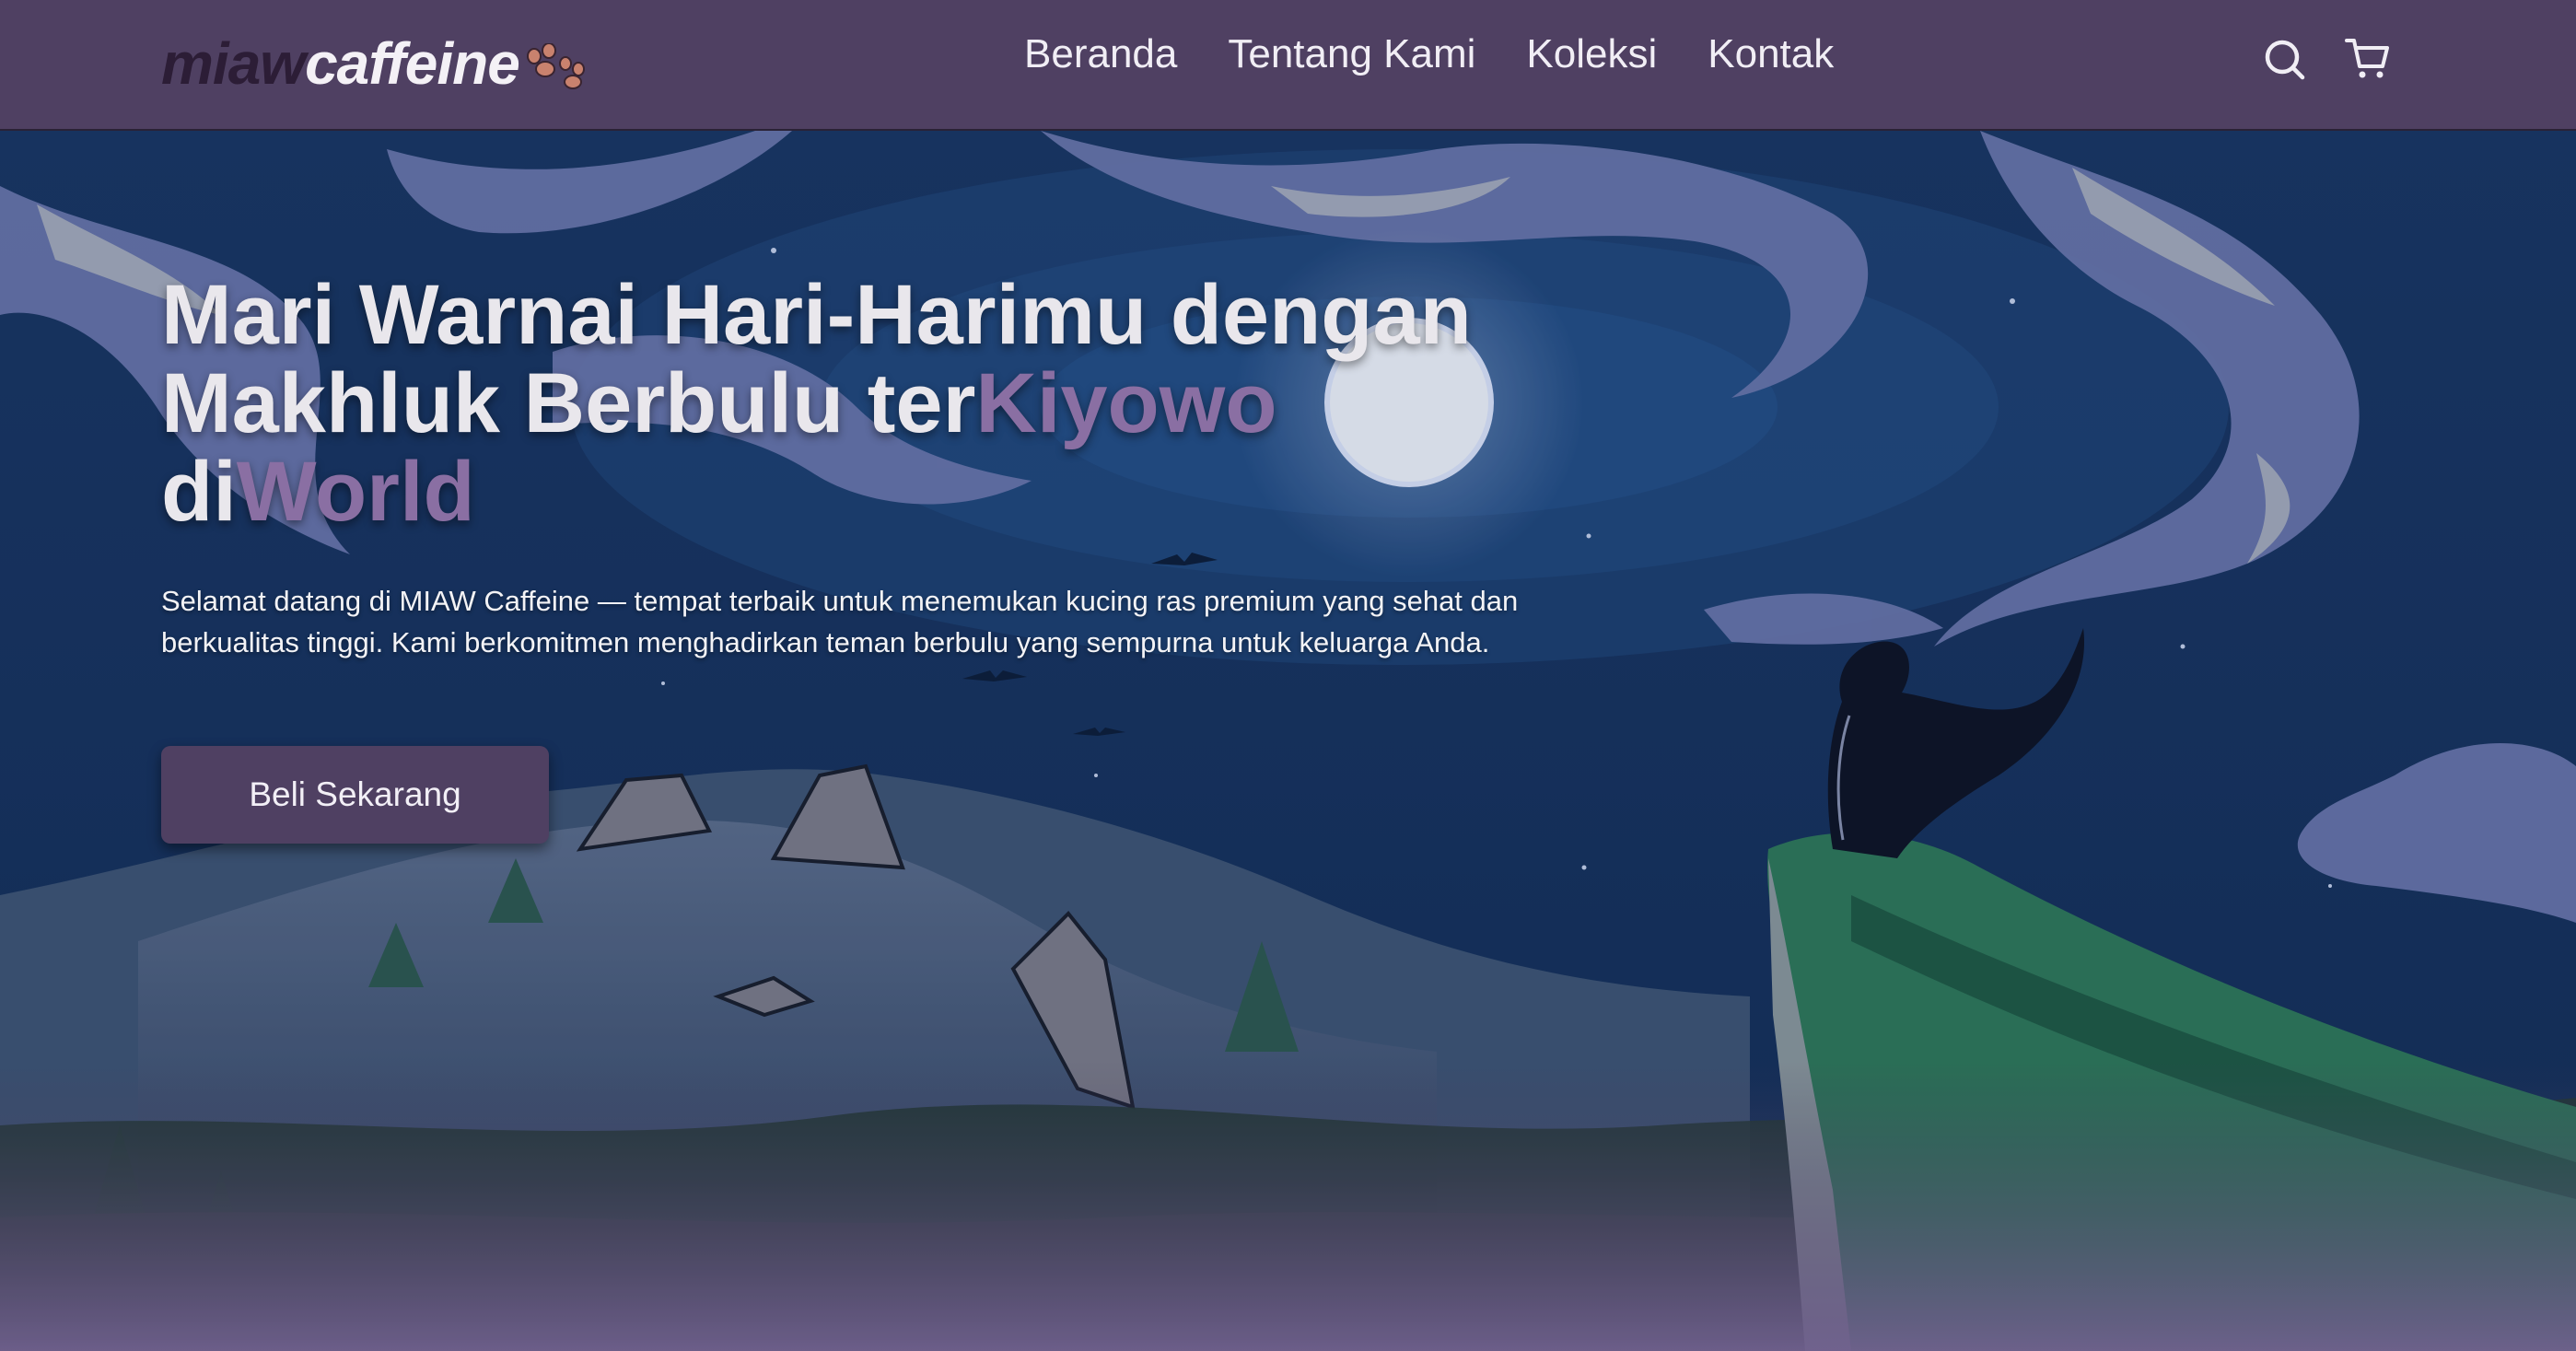  Describe the element at coordinates (816, 315) in the screenshot. I see `hero-title-line1: Mari Warnai Hari-Harimu dengan` at that location.